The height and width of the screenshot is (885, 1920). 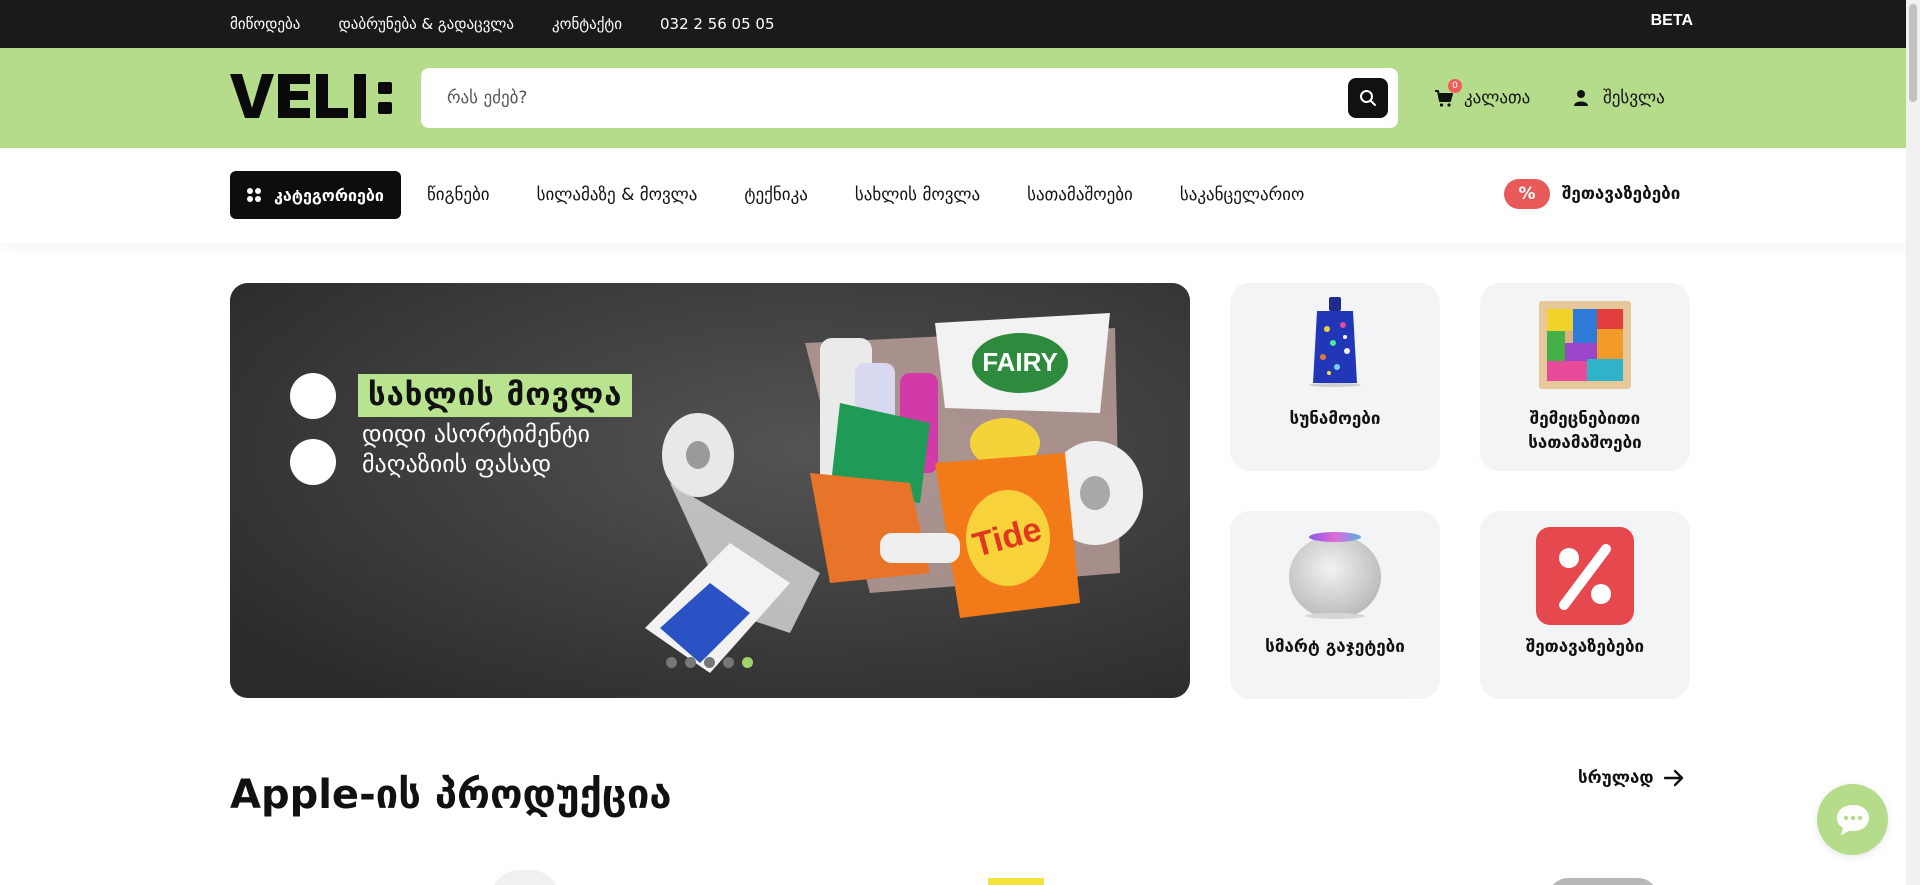 I want to click on categories-button: კატეგორიები, so click(x=315, y=195).